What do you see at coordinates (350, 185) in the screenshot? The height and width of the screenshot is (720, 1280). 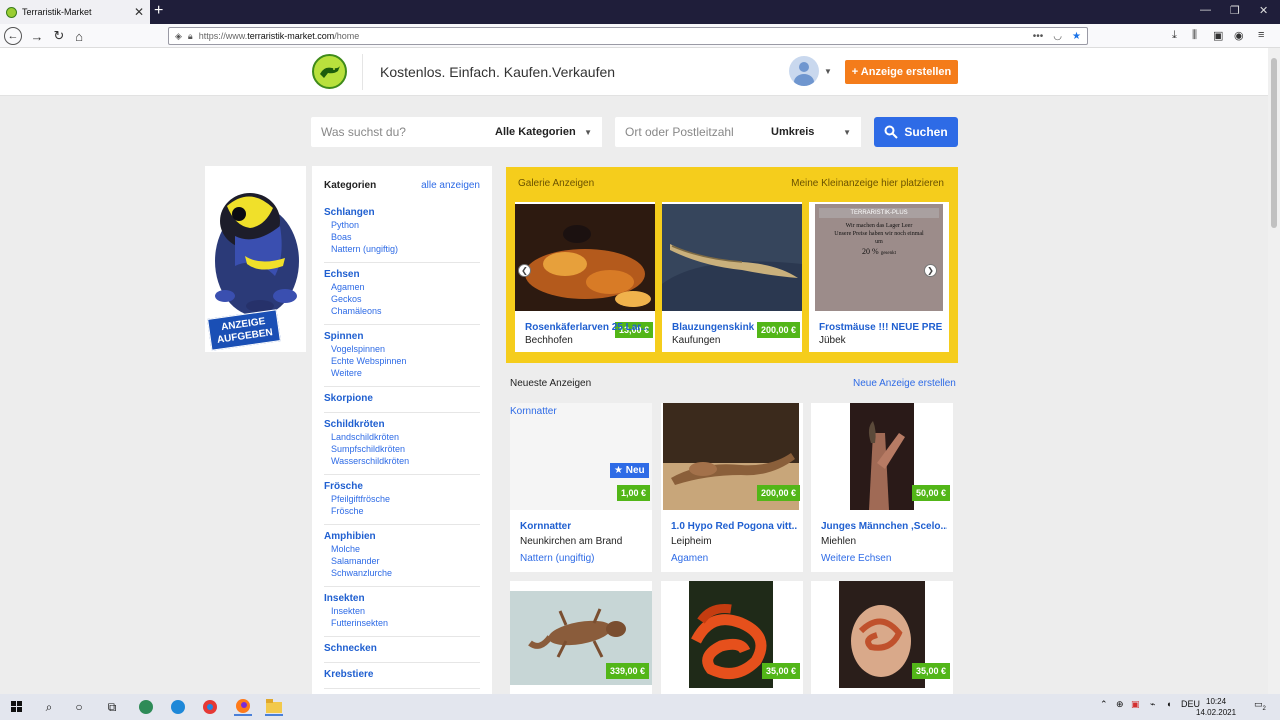 I see `categories-title: Kategorien` at bounding box center [350, 185].